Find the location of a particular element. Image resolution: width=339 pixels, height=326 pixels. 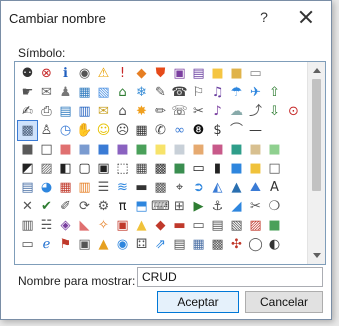

person-selected: ▩ is located at coordinates (27, 130).